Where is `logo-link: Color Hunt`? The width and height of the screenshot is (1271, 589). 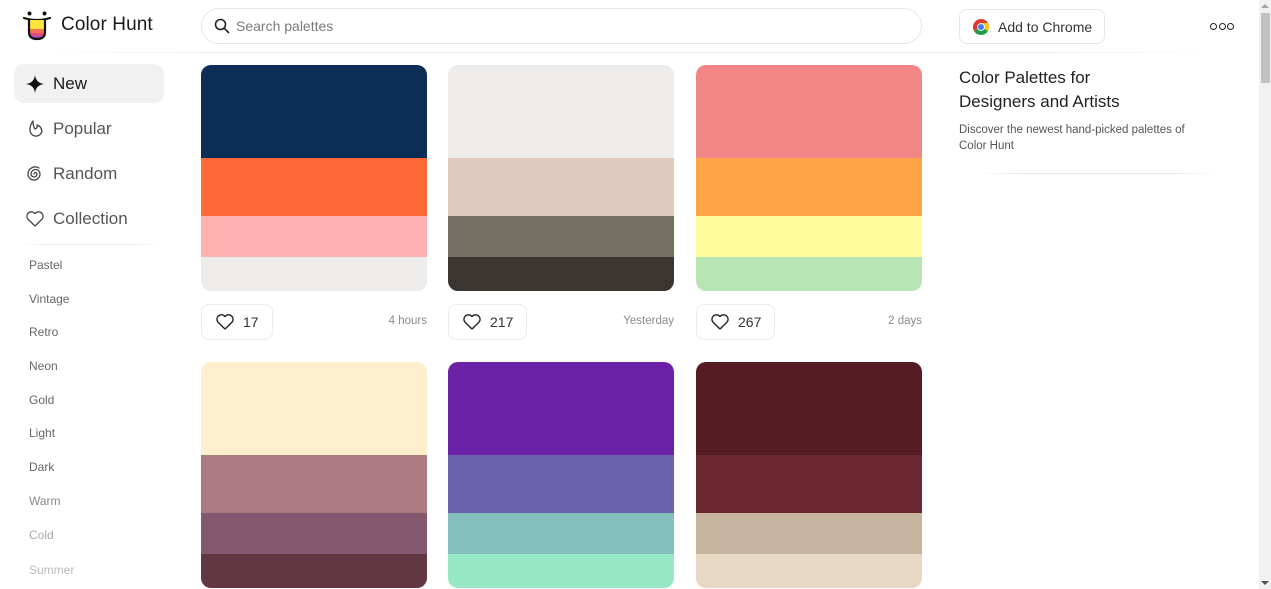 logo-link: Color Hunt is located at coordinates (87, 25).